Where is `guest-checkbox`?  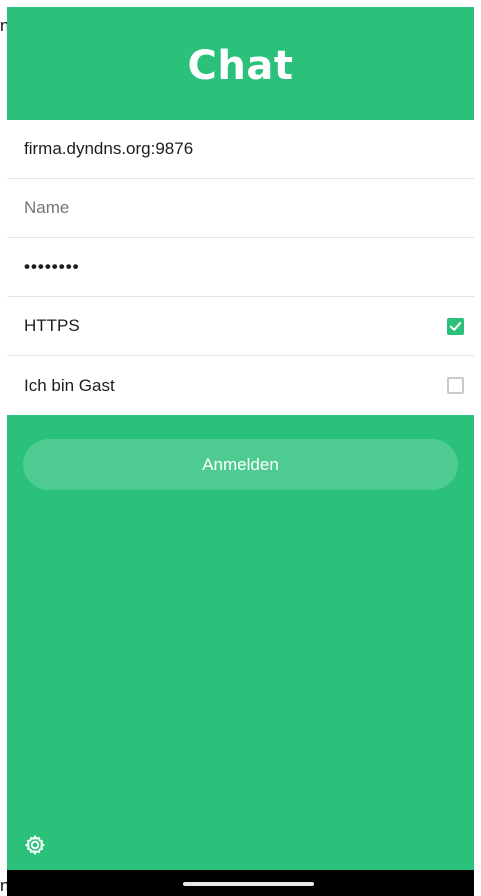
guest-checkbox is located at coordinates (455, 385).